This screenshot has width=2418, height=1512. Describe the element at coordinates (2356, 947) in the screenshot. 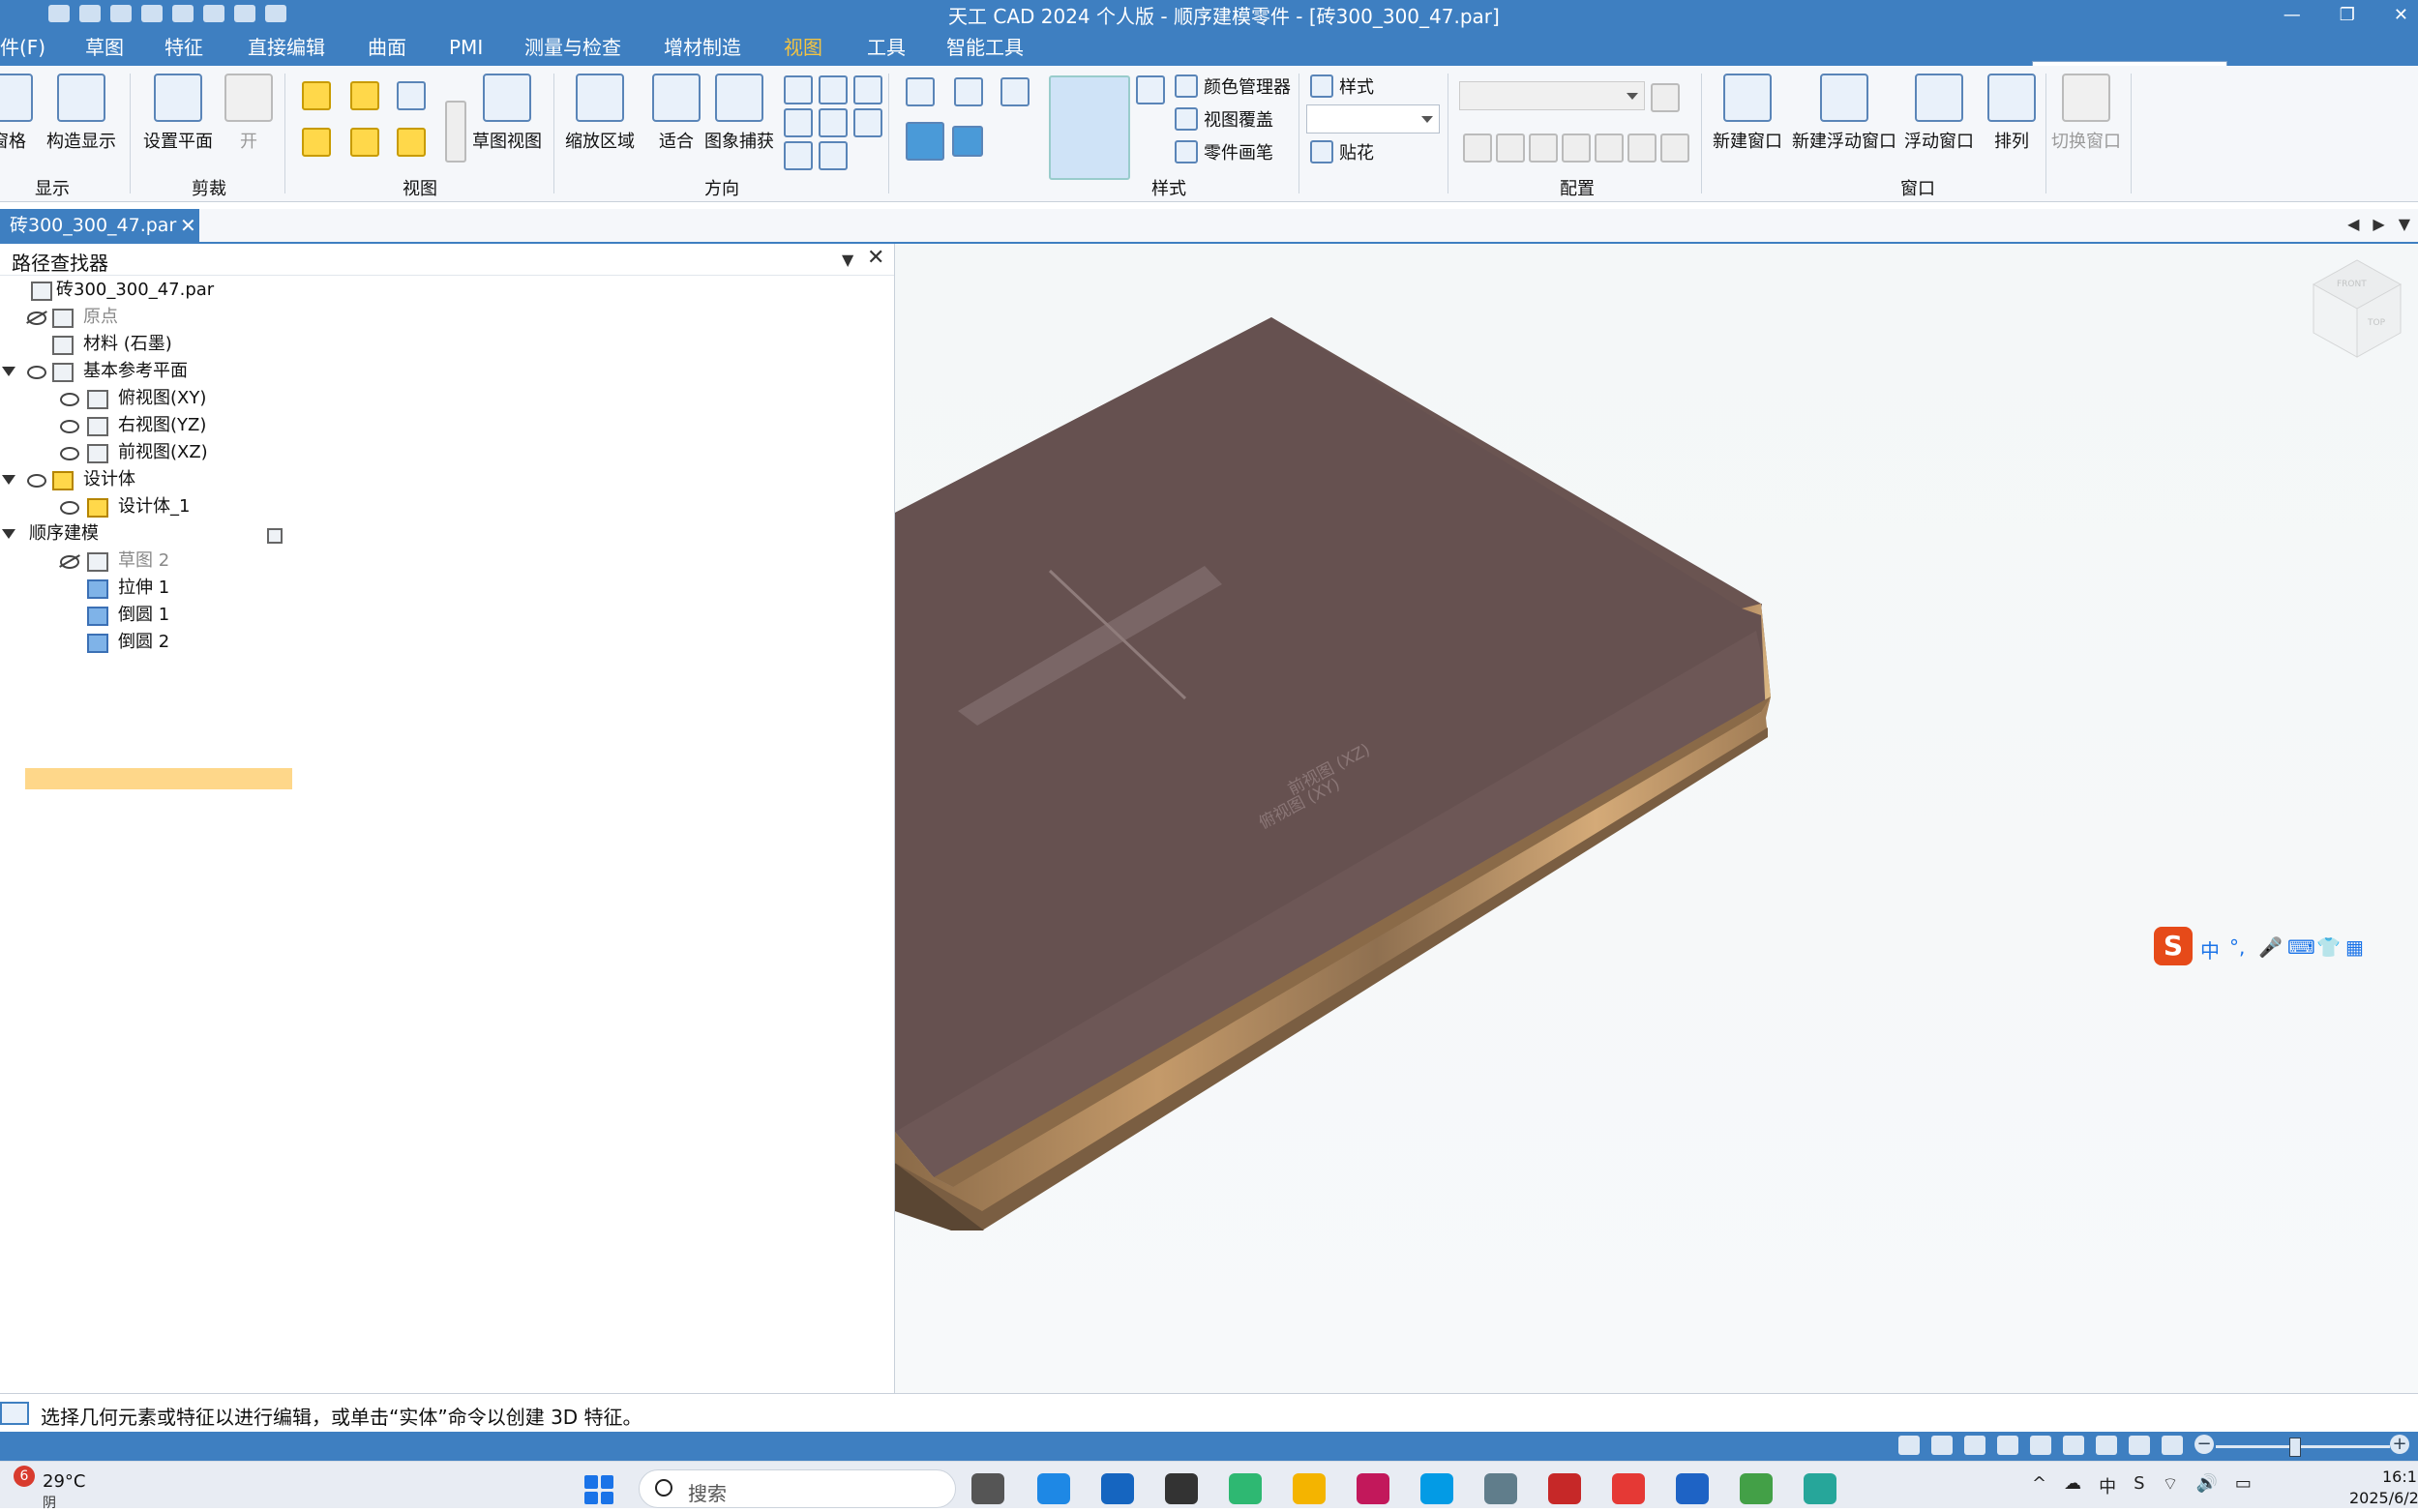

I see `apps-grid-icon: ▦` at that location.